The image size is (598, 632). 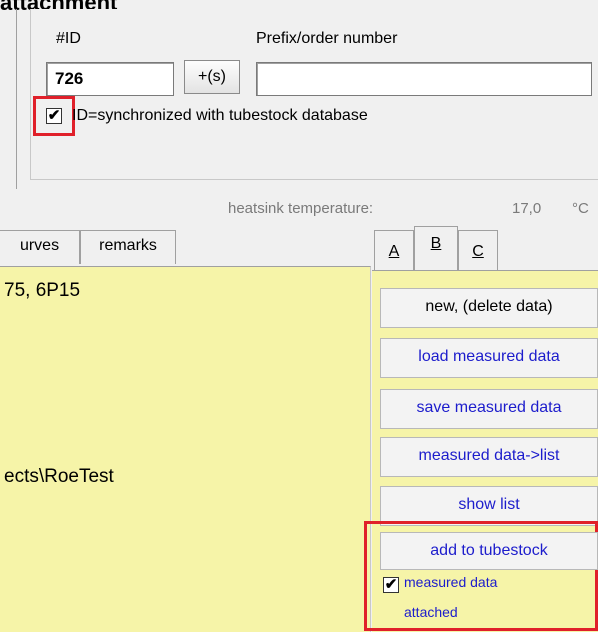 I want to click on memo-line: ects\RoeTest, so click(x=59, y=476).